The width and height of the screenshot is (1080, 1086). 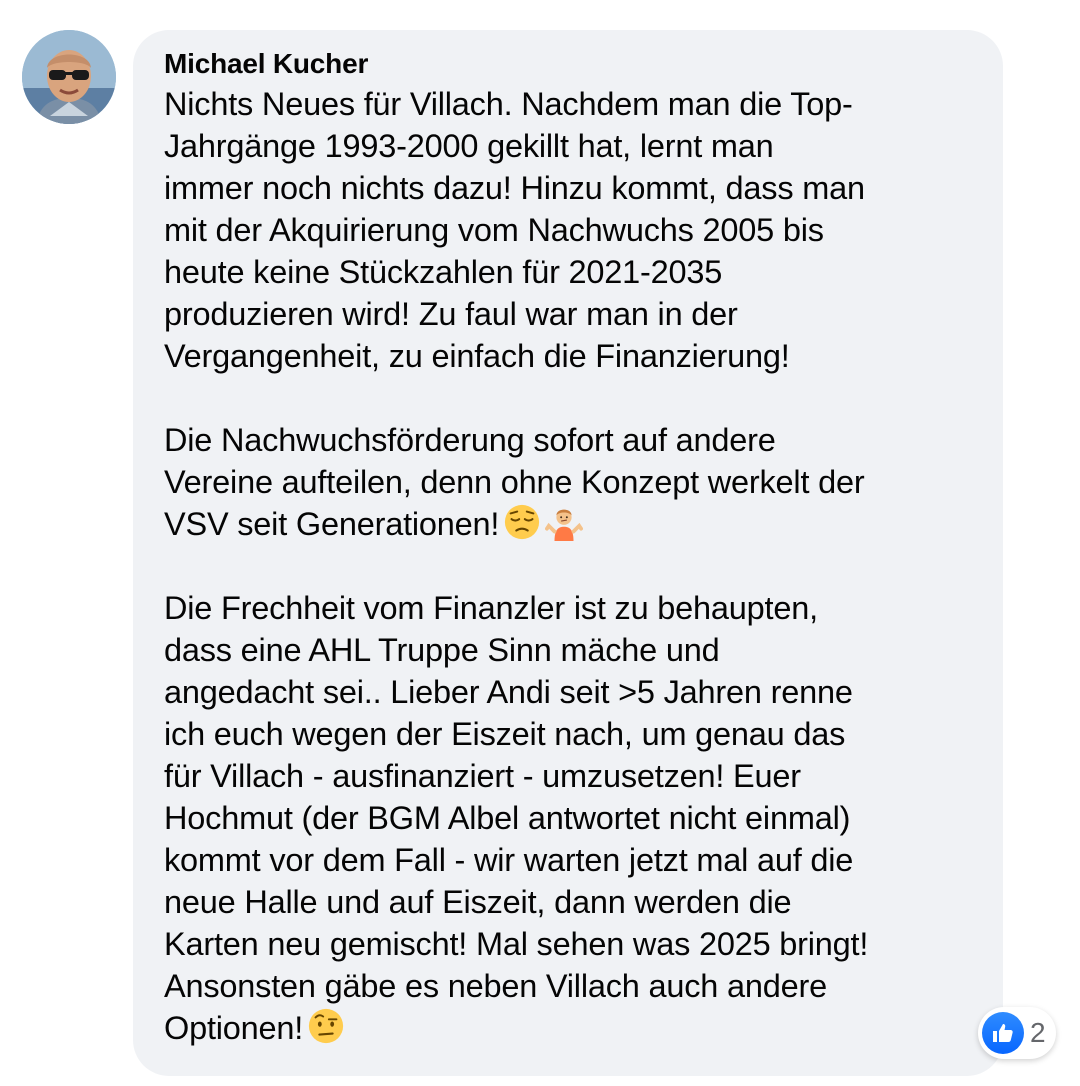 I want to click on text-segment: Optionen!, so click(x=234, y=1028).